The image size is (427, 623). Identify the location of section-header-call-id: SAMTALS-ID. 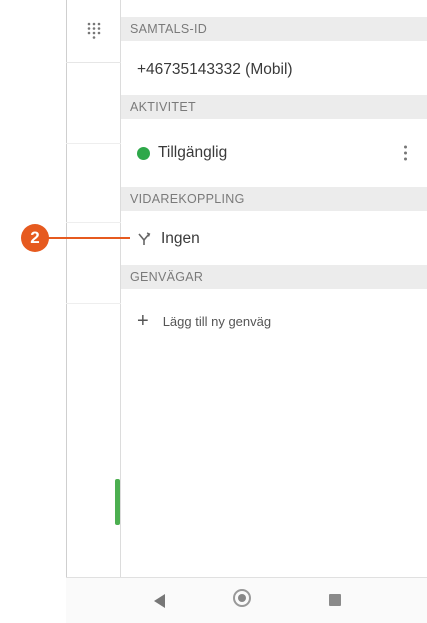
(274, 29).